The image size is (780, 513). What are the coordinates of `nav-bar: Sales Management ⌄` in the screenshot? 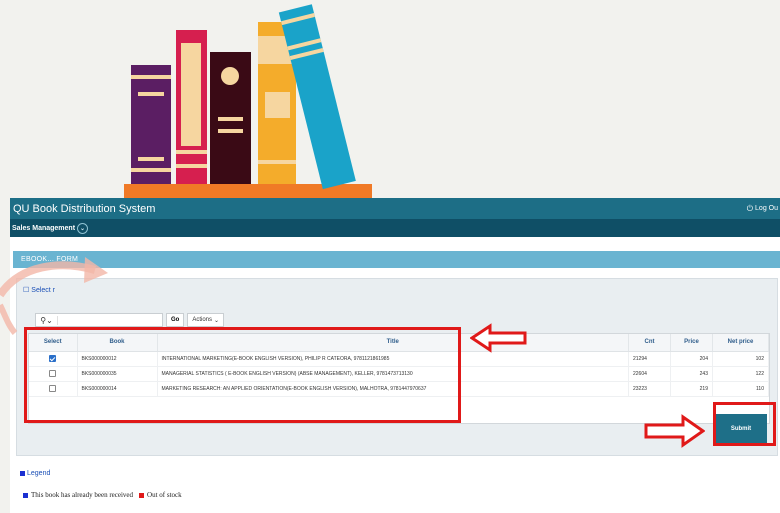 It's located at (395, 228).